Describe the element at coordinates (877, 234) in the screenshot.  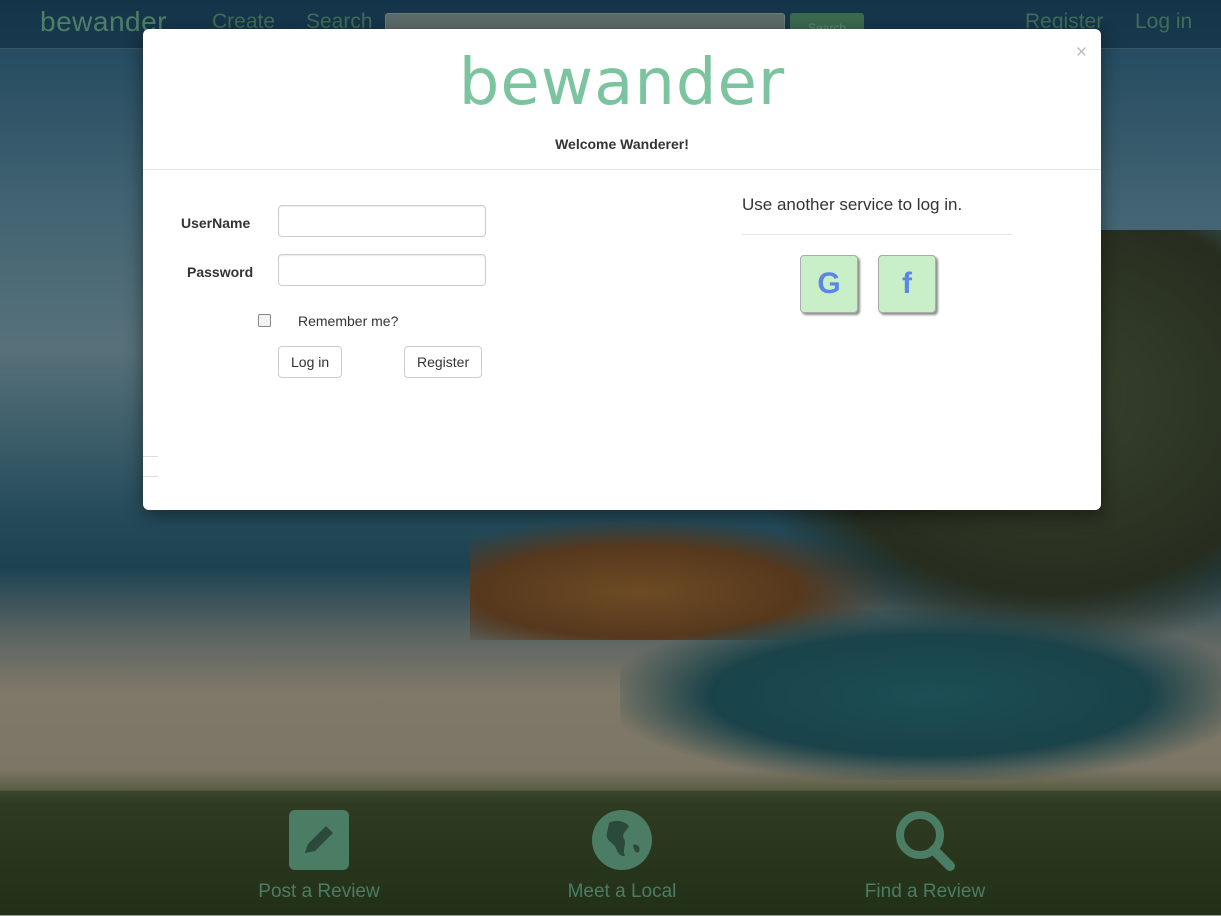
I see `external-login-divider` at that location.